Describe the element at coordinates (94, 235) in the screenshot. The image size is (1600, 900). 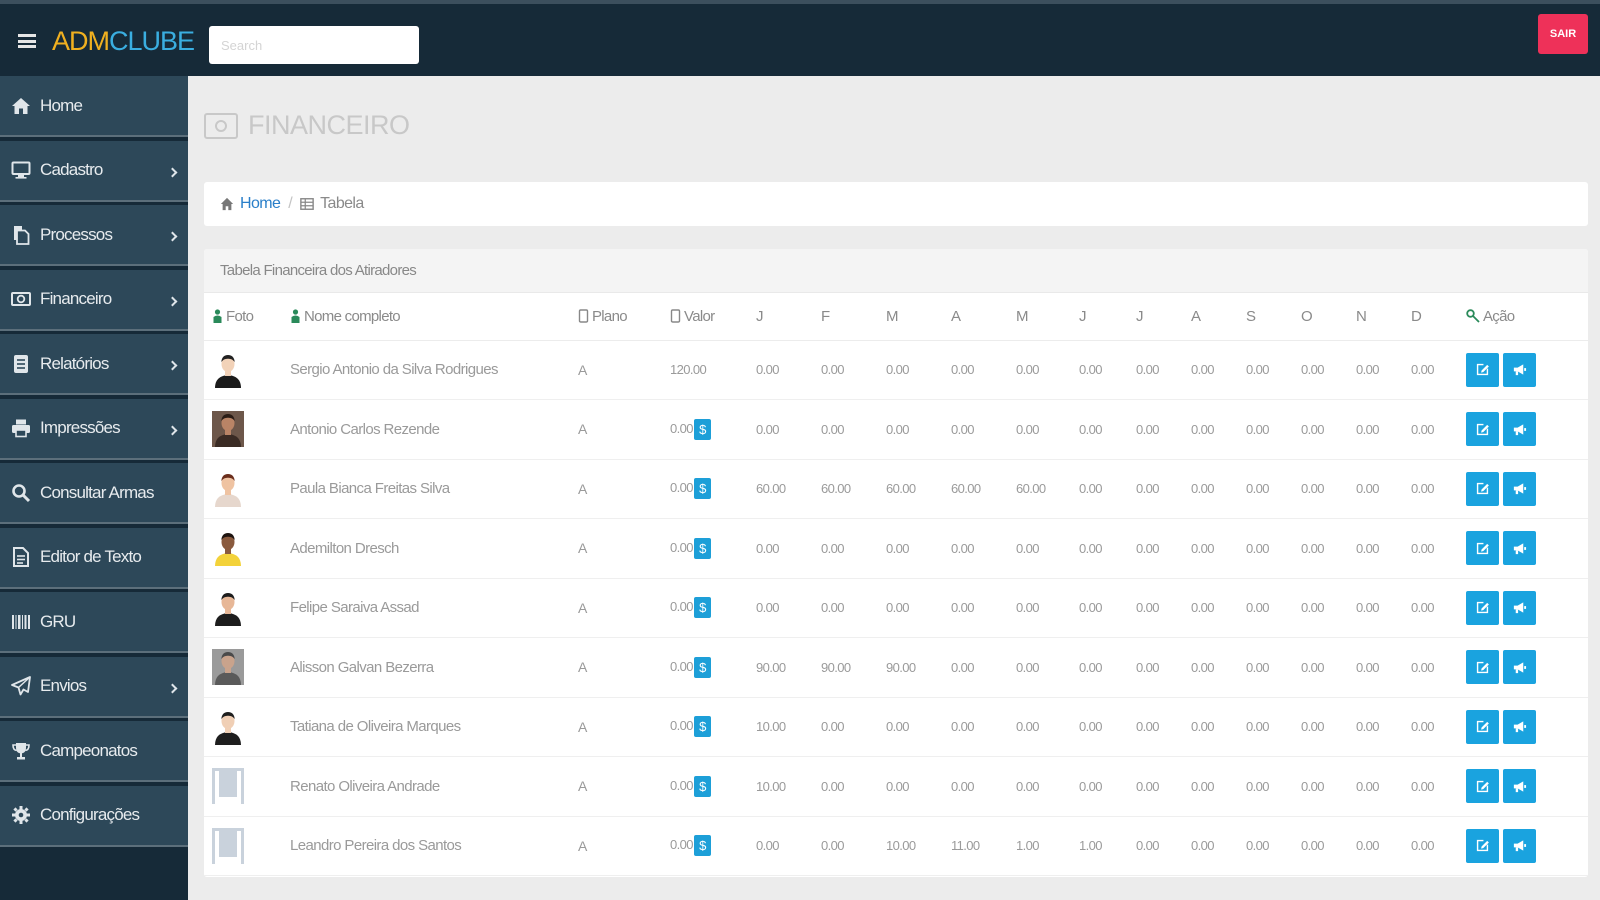
I see `sidebar-item-processos: Processos` at that location.